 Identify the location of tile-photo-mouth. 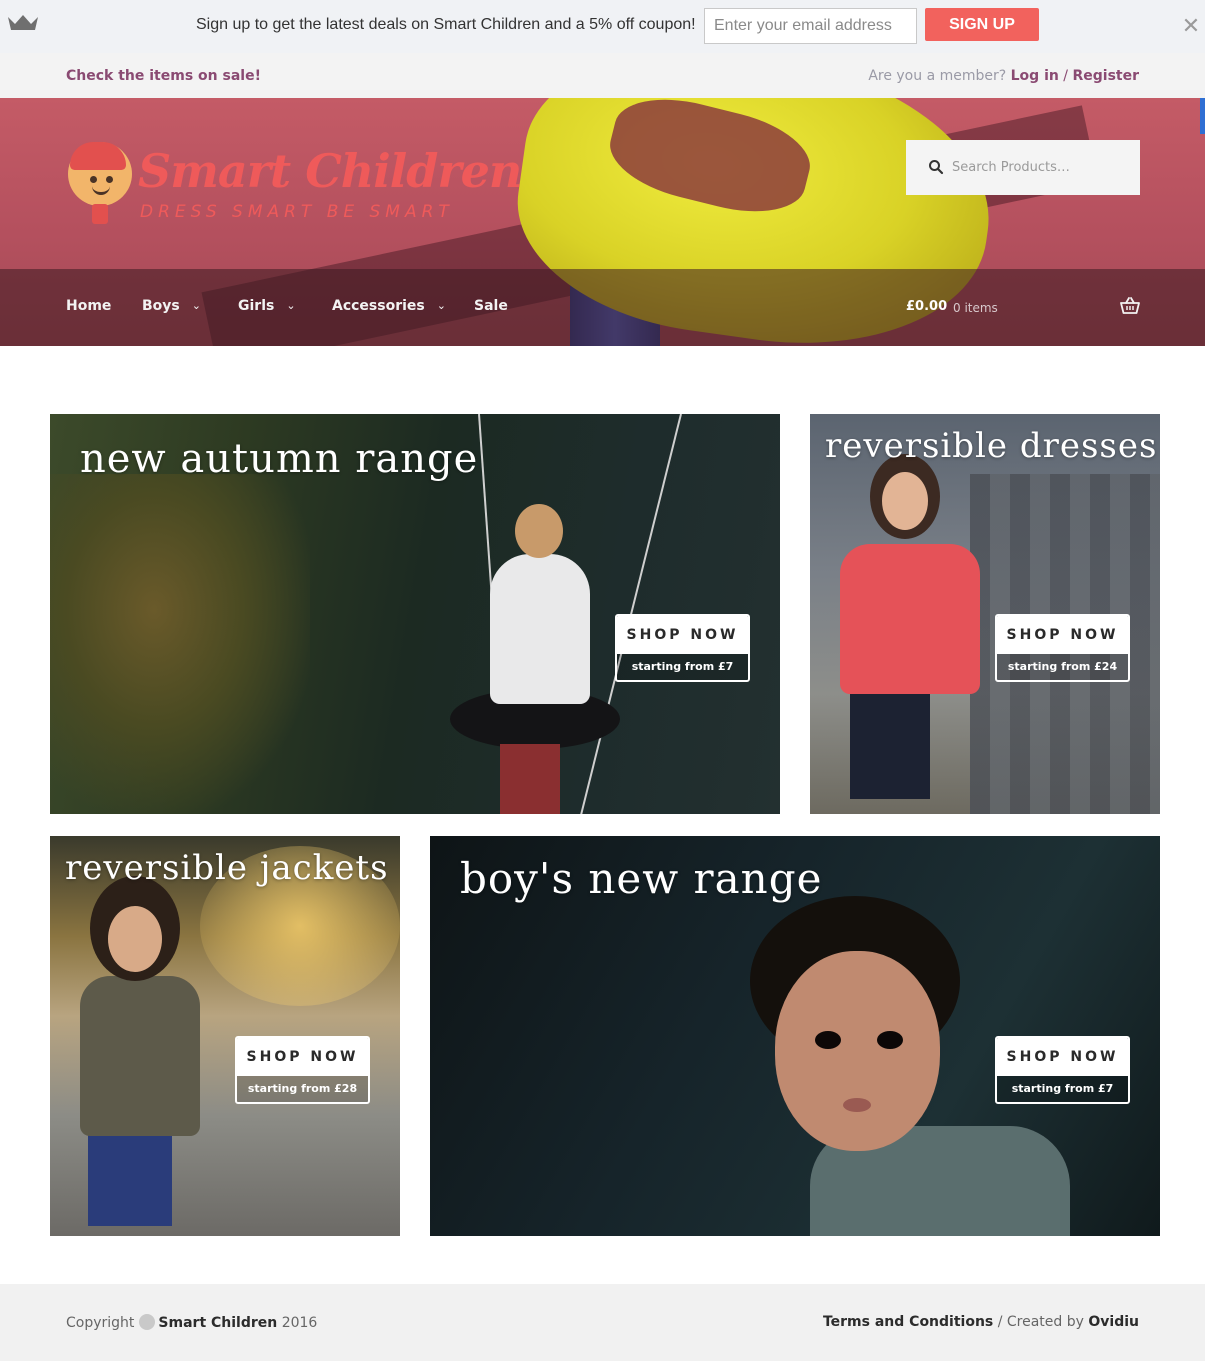
(857, 1105).